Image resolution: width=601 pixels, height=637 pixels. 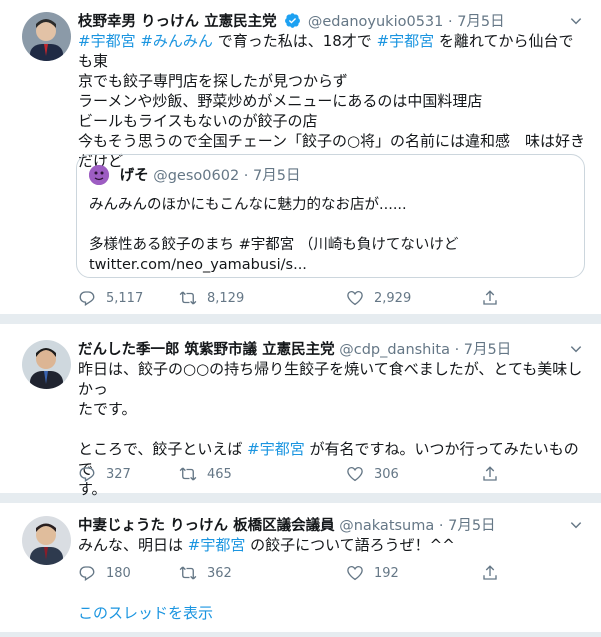 I want to click on tweet-text: みんな、明日は #宇都宮 の餃子について語ろうぜ！^^, so click(x=333, y=545).